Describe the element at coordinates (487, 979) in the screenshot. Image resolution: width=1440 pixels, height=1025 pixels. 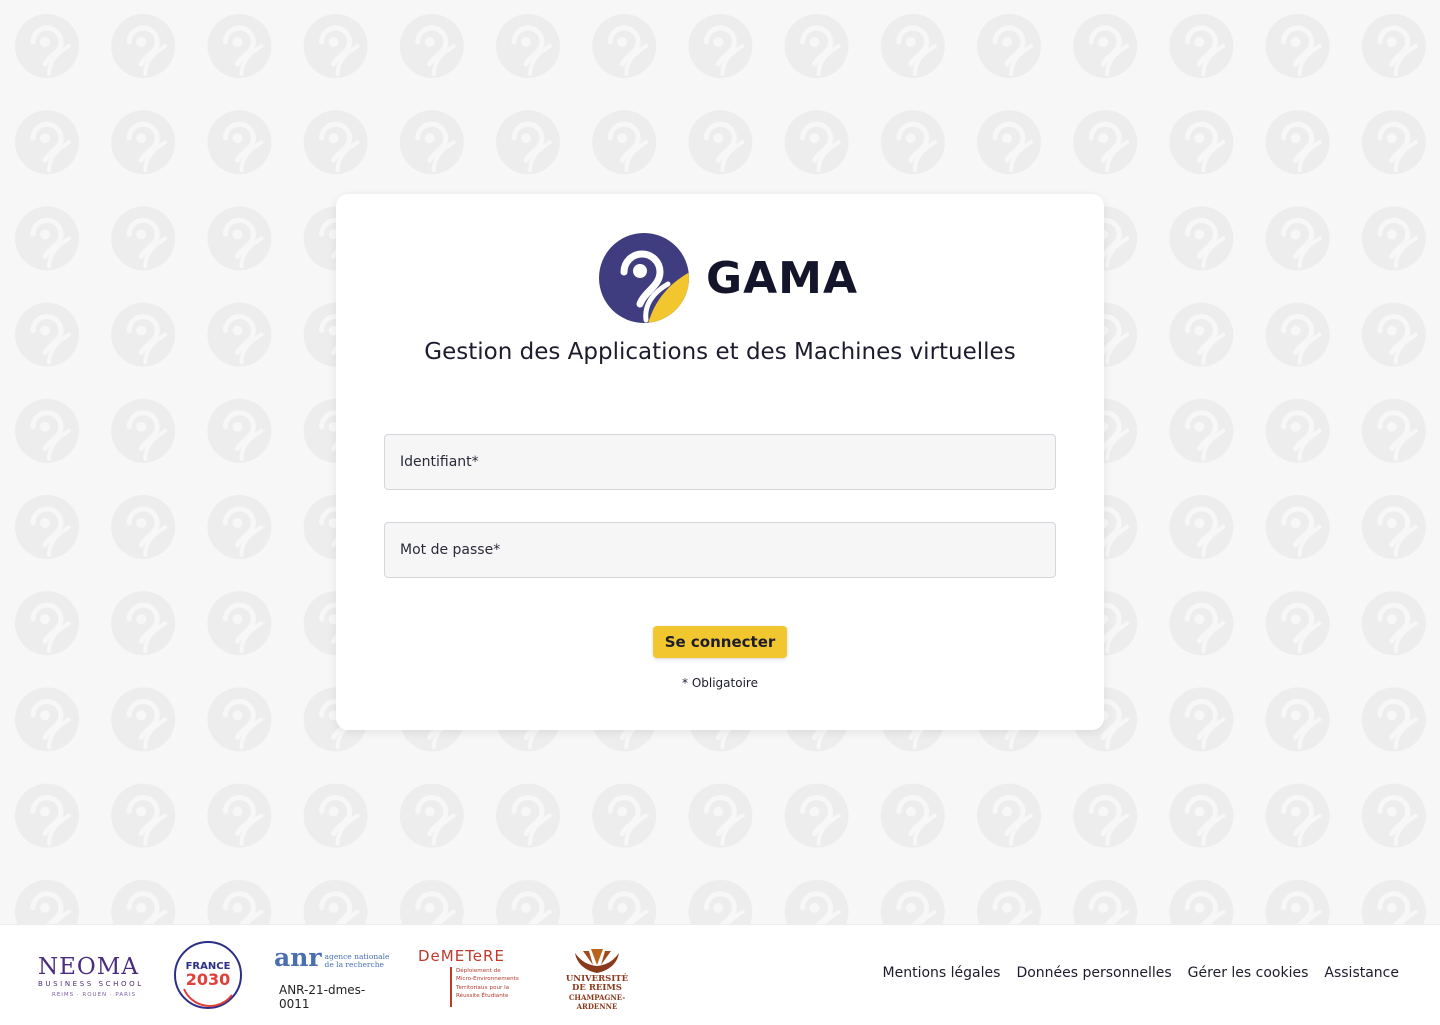
I see `demetere-line-2: Micro-Environnements` at that location.